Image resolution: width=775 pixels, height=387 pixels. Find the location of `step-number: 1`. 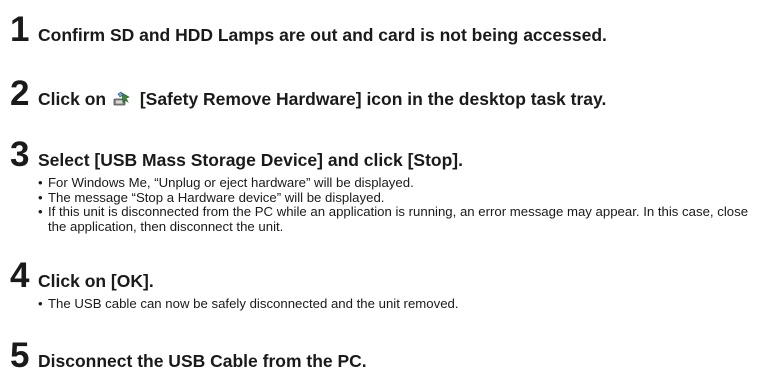

step-number: 1 is located at coordinates (20, 29).